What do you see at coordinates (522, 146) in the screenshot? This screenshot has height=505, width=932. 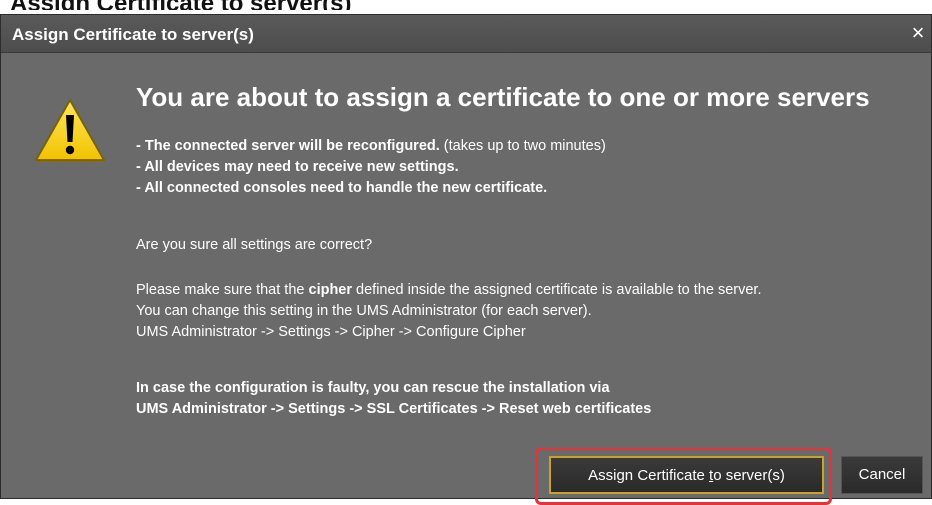 I see `consequence-server-note: (takes up to two minutes)` at bounding box center [522, 146].